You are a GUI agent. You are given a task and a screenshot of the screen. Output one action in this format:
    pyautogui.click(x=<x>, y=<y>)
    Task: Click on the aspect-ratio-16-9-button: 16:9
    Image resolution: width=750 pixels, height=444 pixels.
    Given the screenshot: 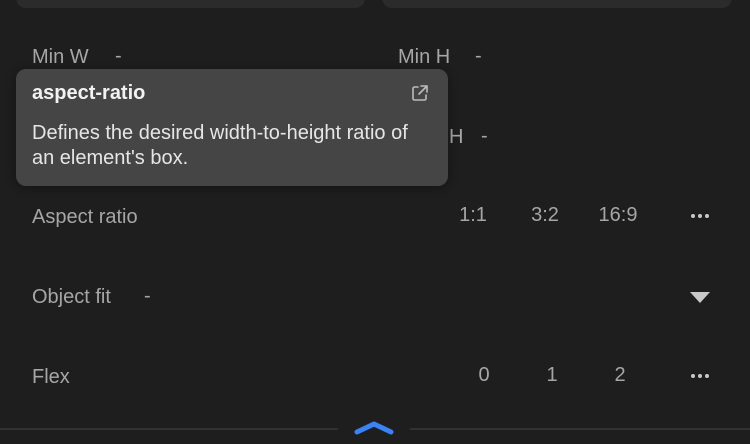 What is the action you would take?
    pyautogui.click(x=618, y=215)
    